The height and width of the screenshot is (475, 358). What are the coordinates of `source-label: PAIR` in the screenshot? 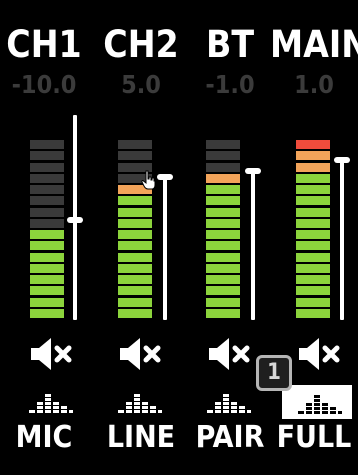 It's located at (230, 437).